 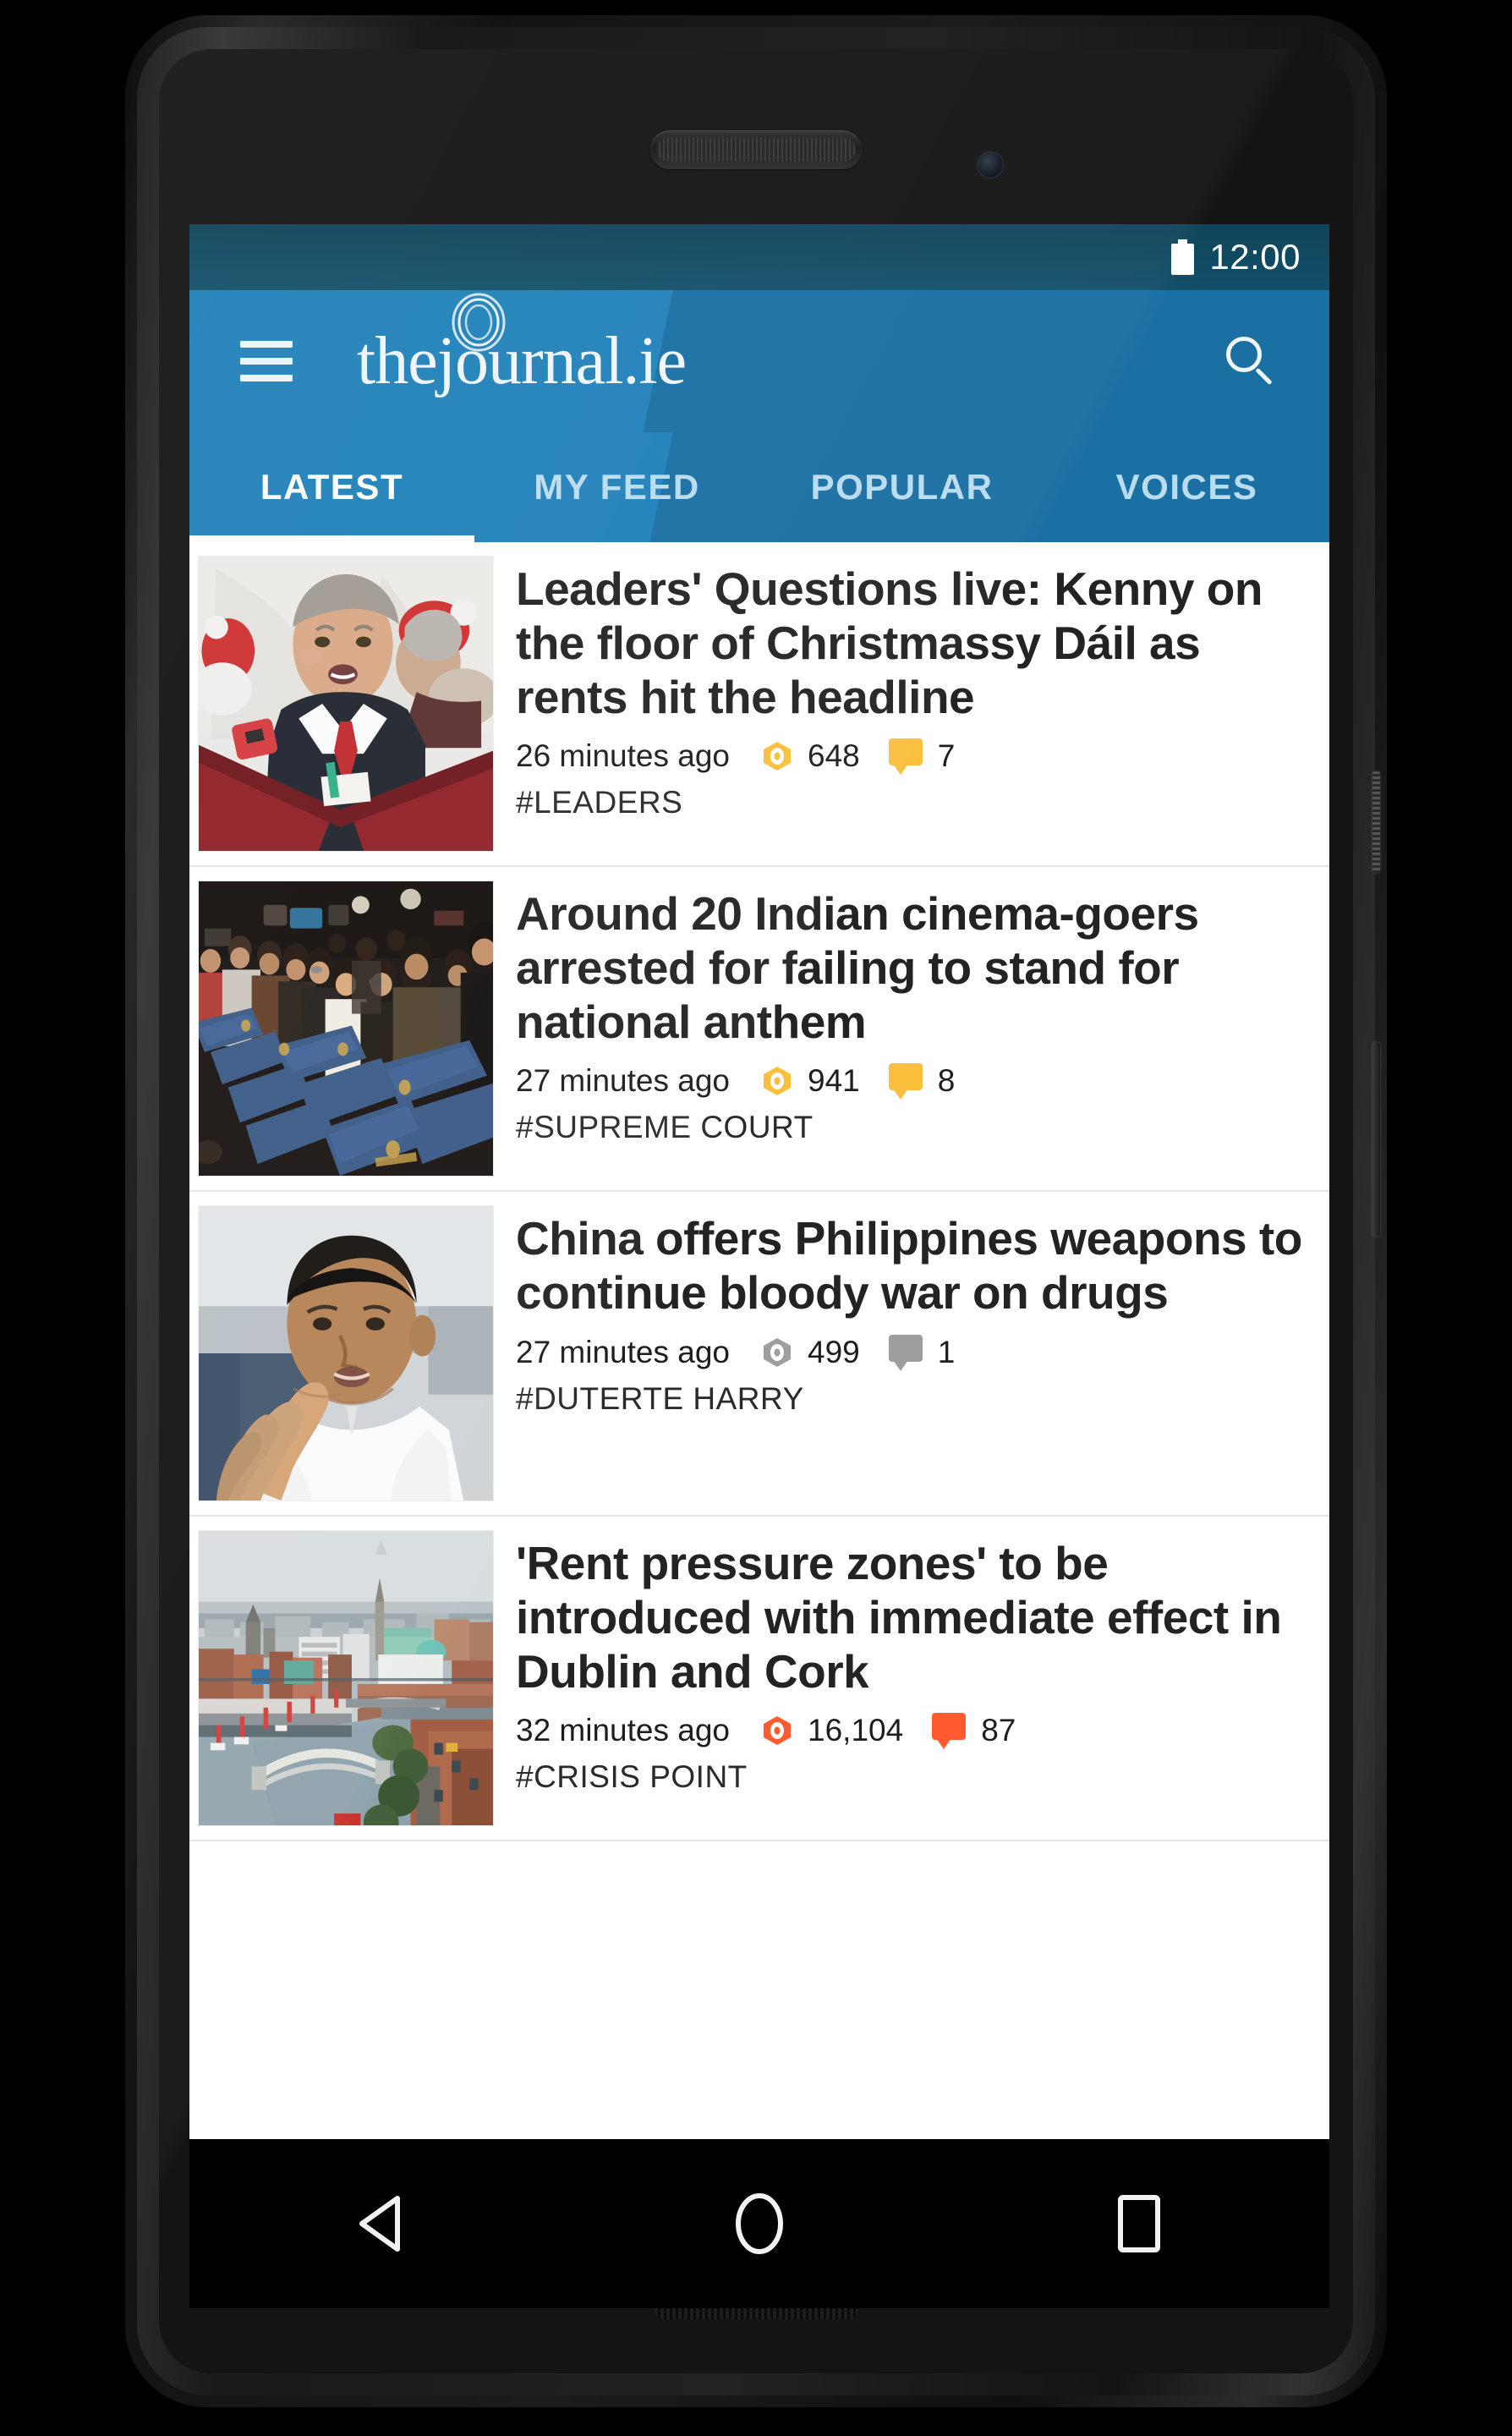 I want to click on article-tag: #CRISIS POINT, so click(x=910, y=1777).